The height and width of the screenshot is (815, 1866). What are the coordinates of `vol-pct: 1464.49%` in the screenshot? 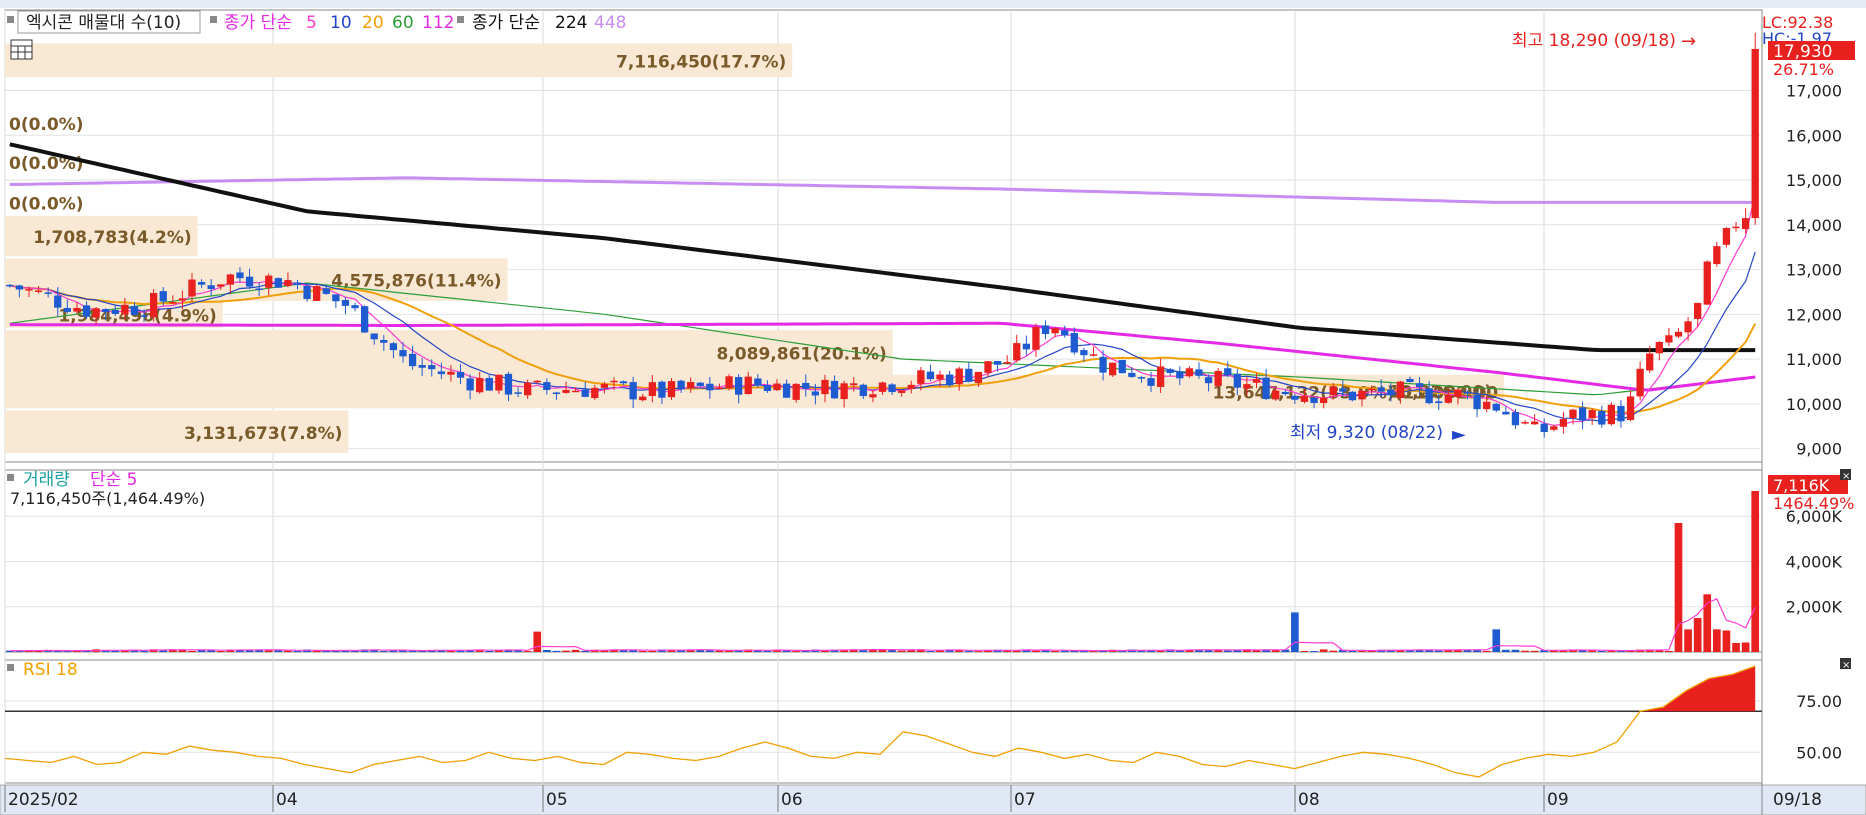 It's located at (1813, 503).